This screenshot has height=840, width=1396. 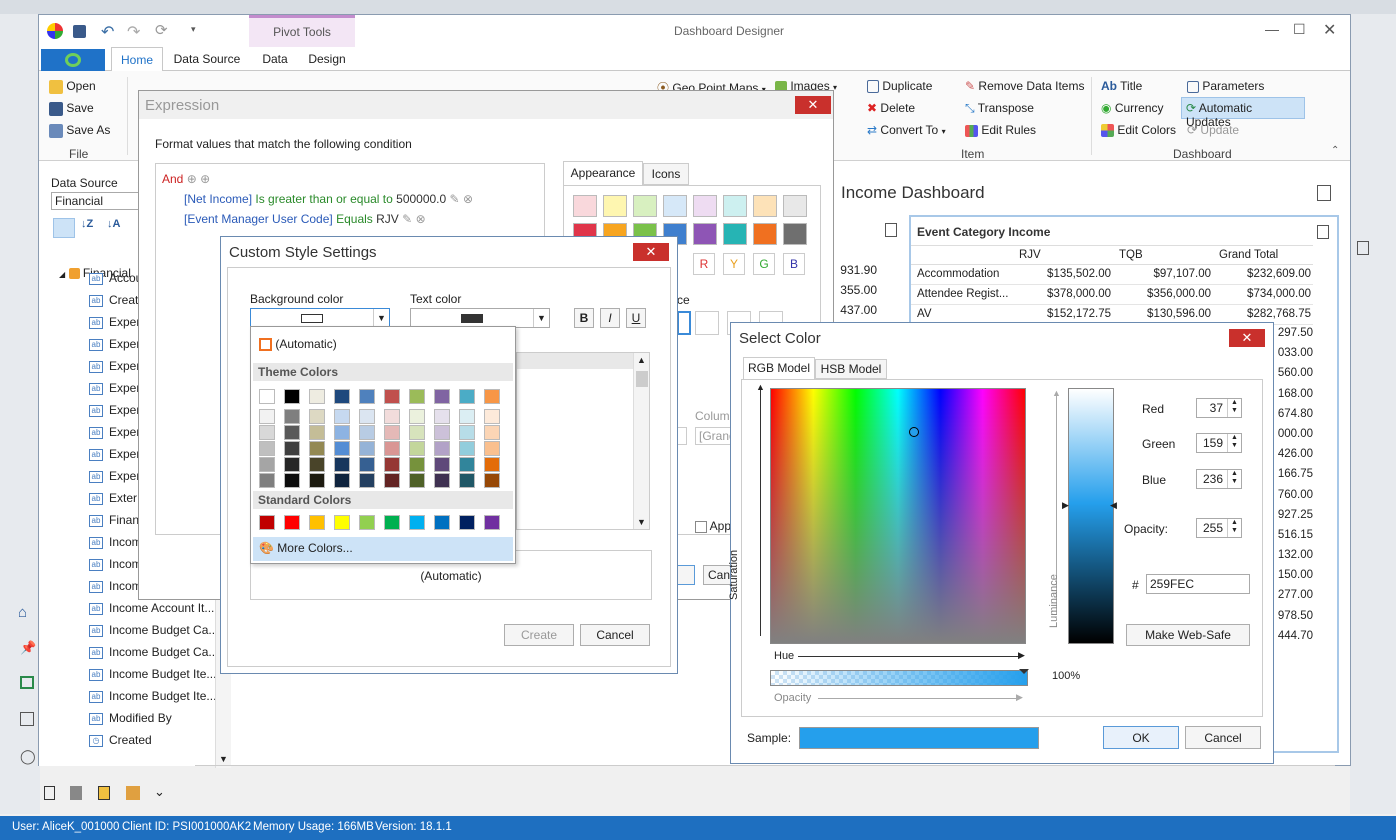 I want to click on blue-value: 236, so click(x=1213, y=479).